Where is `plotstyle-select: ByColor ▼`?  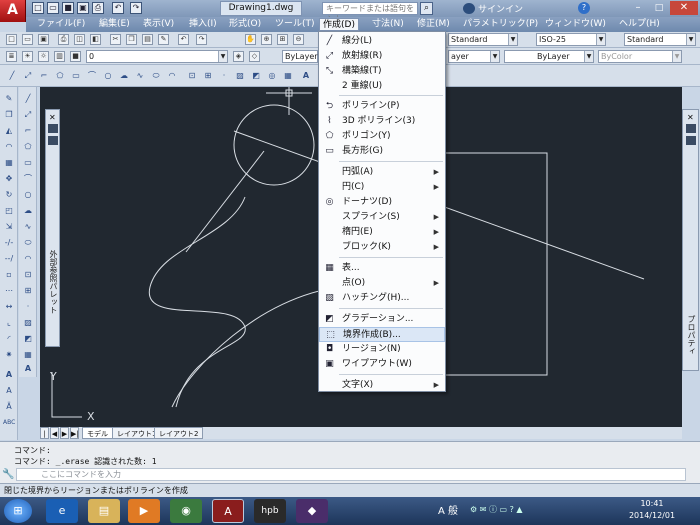 plotstyle-select: ByColor ▼ is located at coordinates (640, 56).